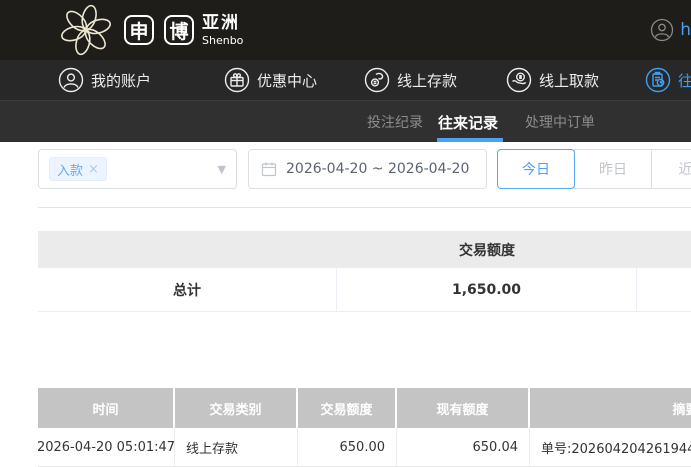  I want to click on filter-bar: 入款 × ▼ 2026-04-20 ~ 2026-04-20 今日 昨日 近7日, so click(345, 169).